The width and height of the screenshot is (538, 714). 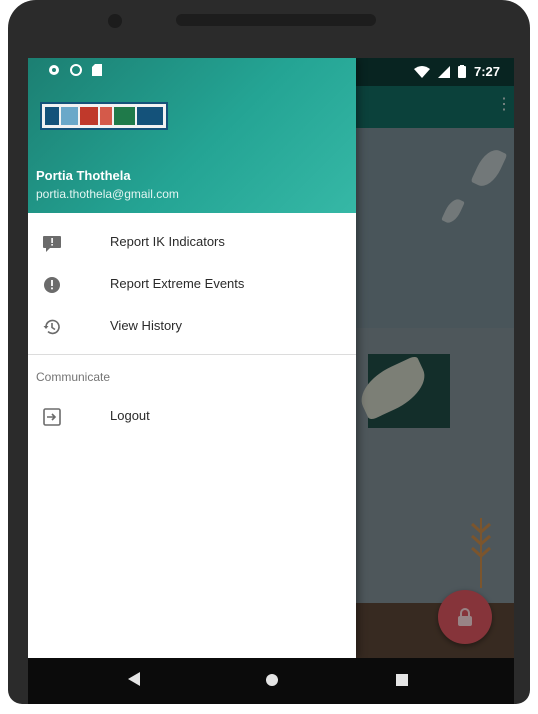 I want to click on menu-item-label: Report IK Indicators, so click(x=167, y=241).